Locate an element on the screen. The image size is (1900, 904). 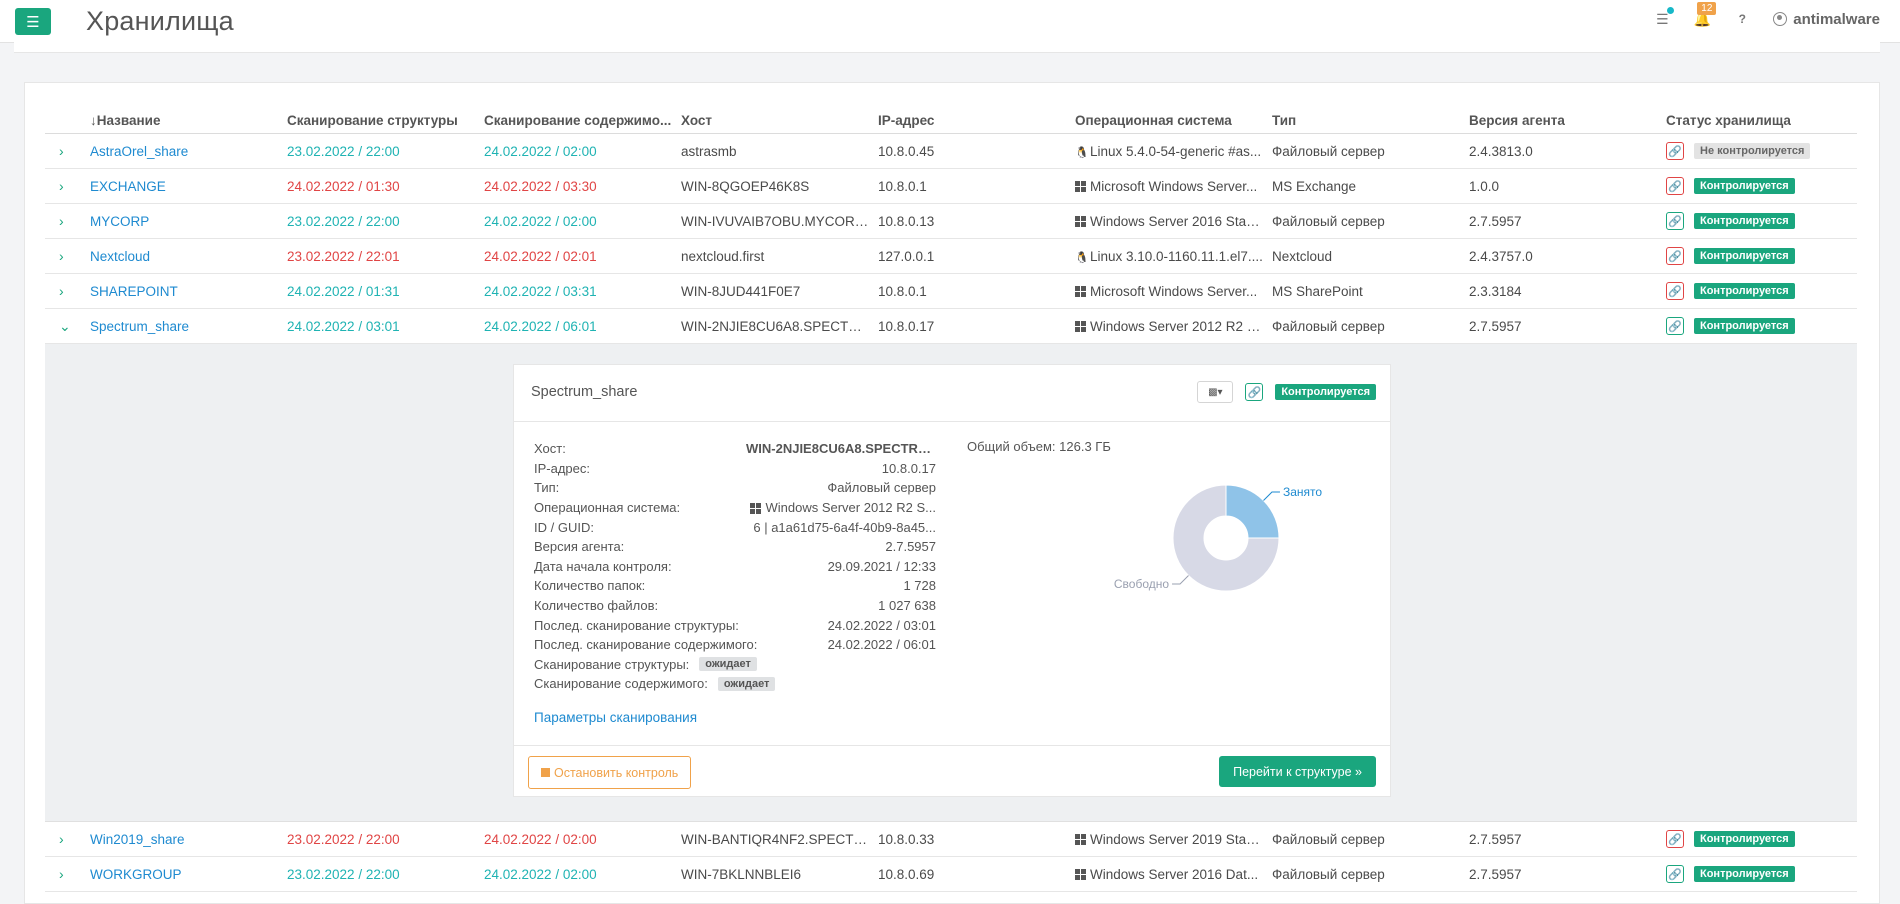
scan-status-field: Сканирование содержимого: ожидает is located at coordinates (735, 684).